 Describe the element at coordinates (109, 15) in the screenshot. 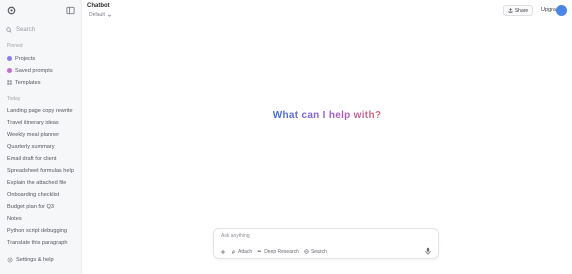

I see `chevron-down-icon` at that location.